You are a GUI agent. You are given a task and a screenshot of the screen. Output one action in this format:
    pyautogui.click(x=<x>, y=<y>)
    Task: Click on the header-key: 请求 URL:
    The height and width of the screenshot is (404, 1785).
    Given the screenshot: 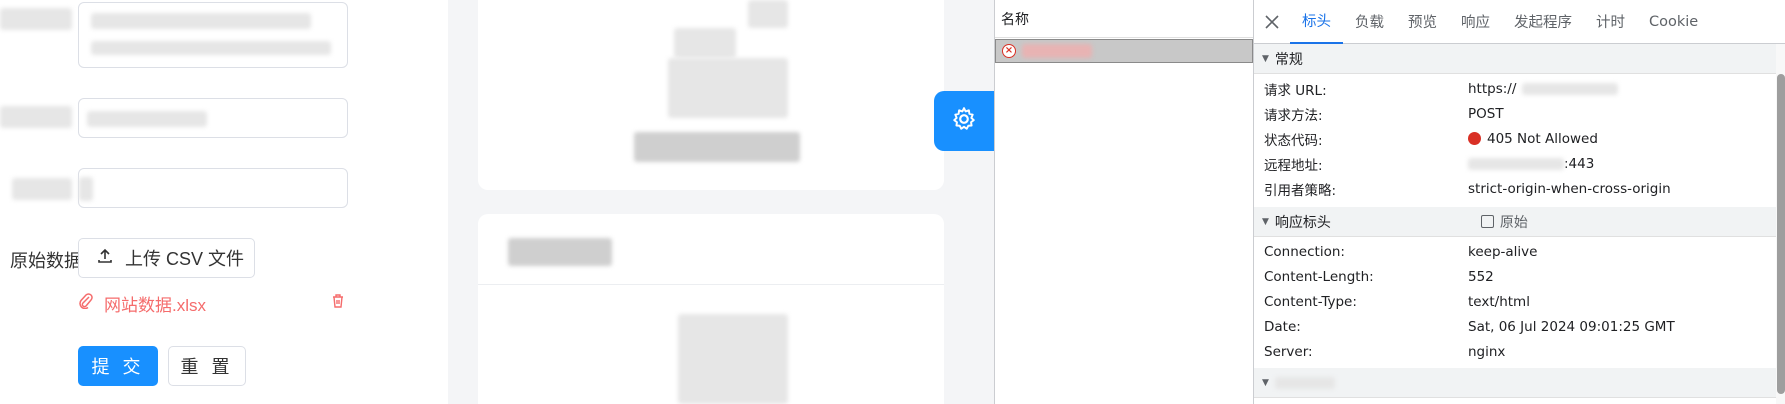 What is the action you would take?
    pyautogui.click(x=1295, y=90)
    